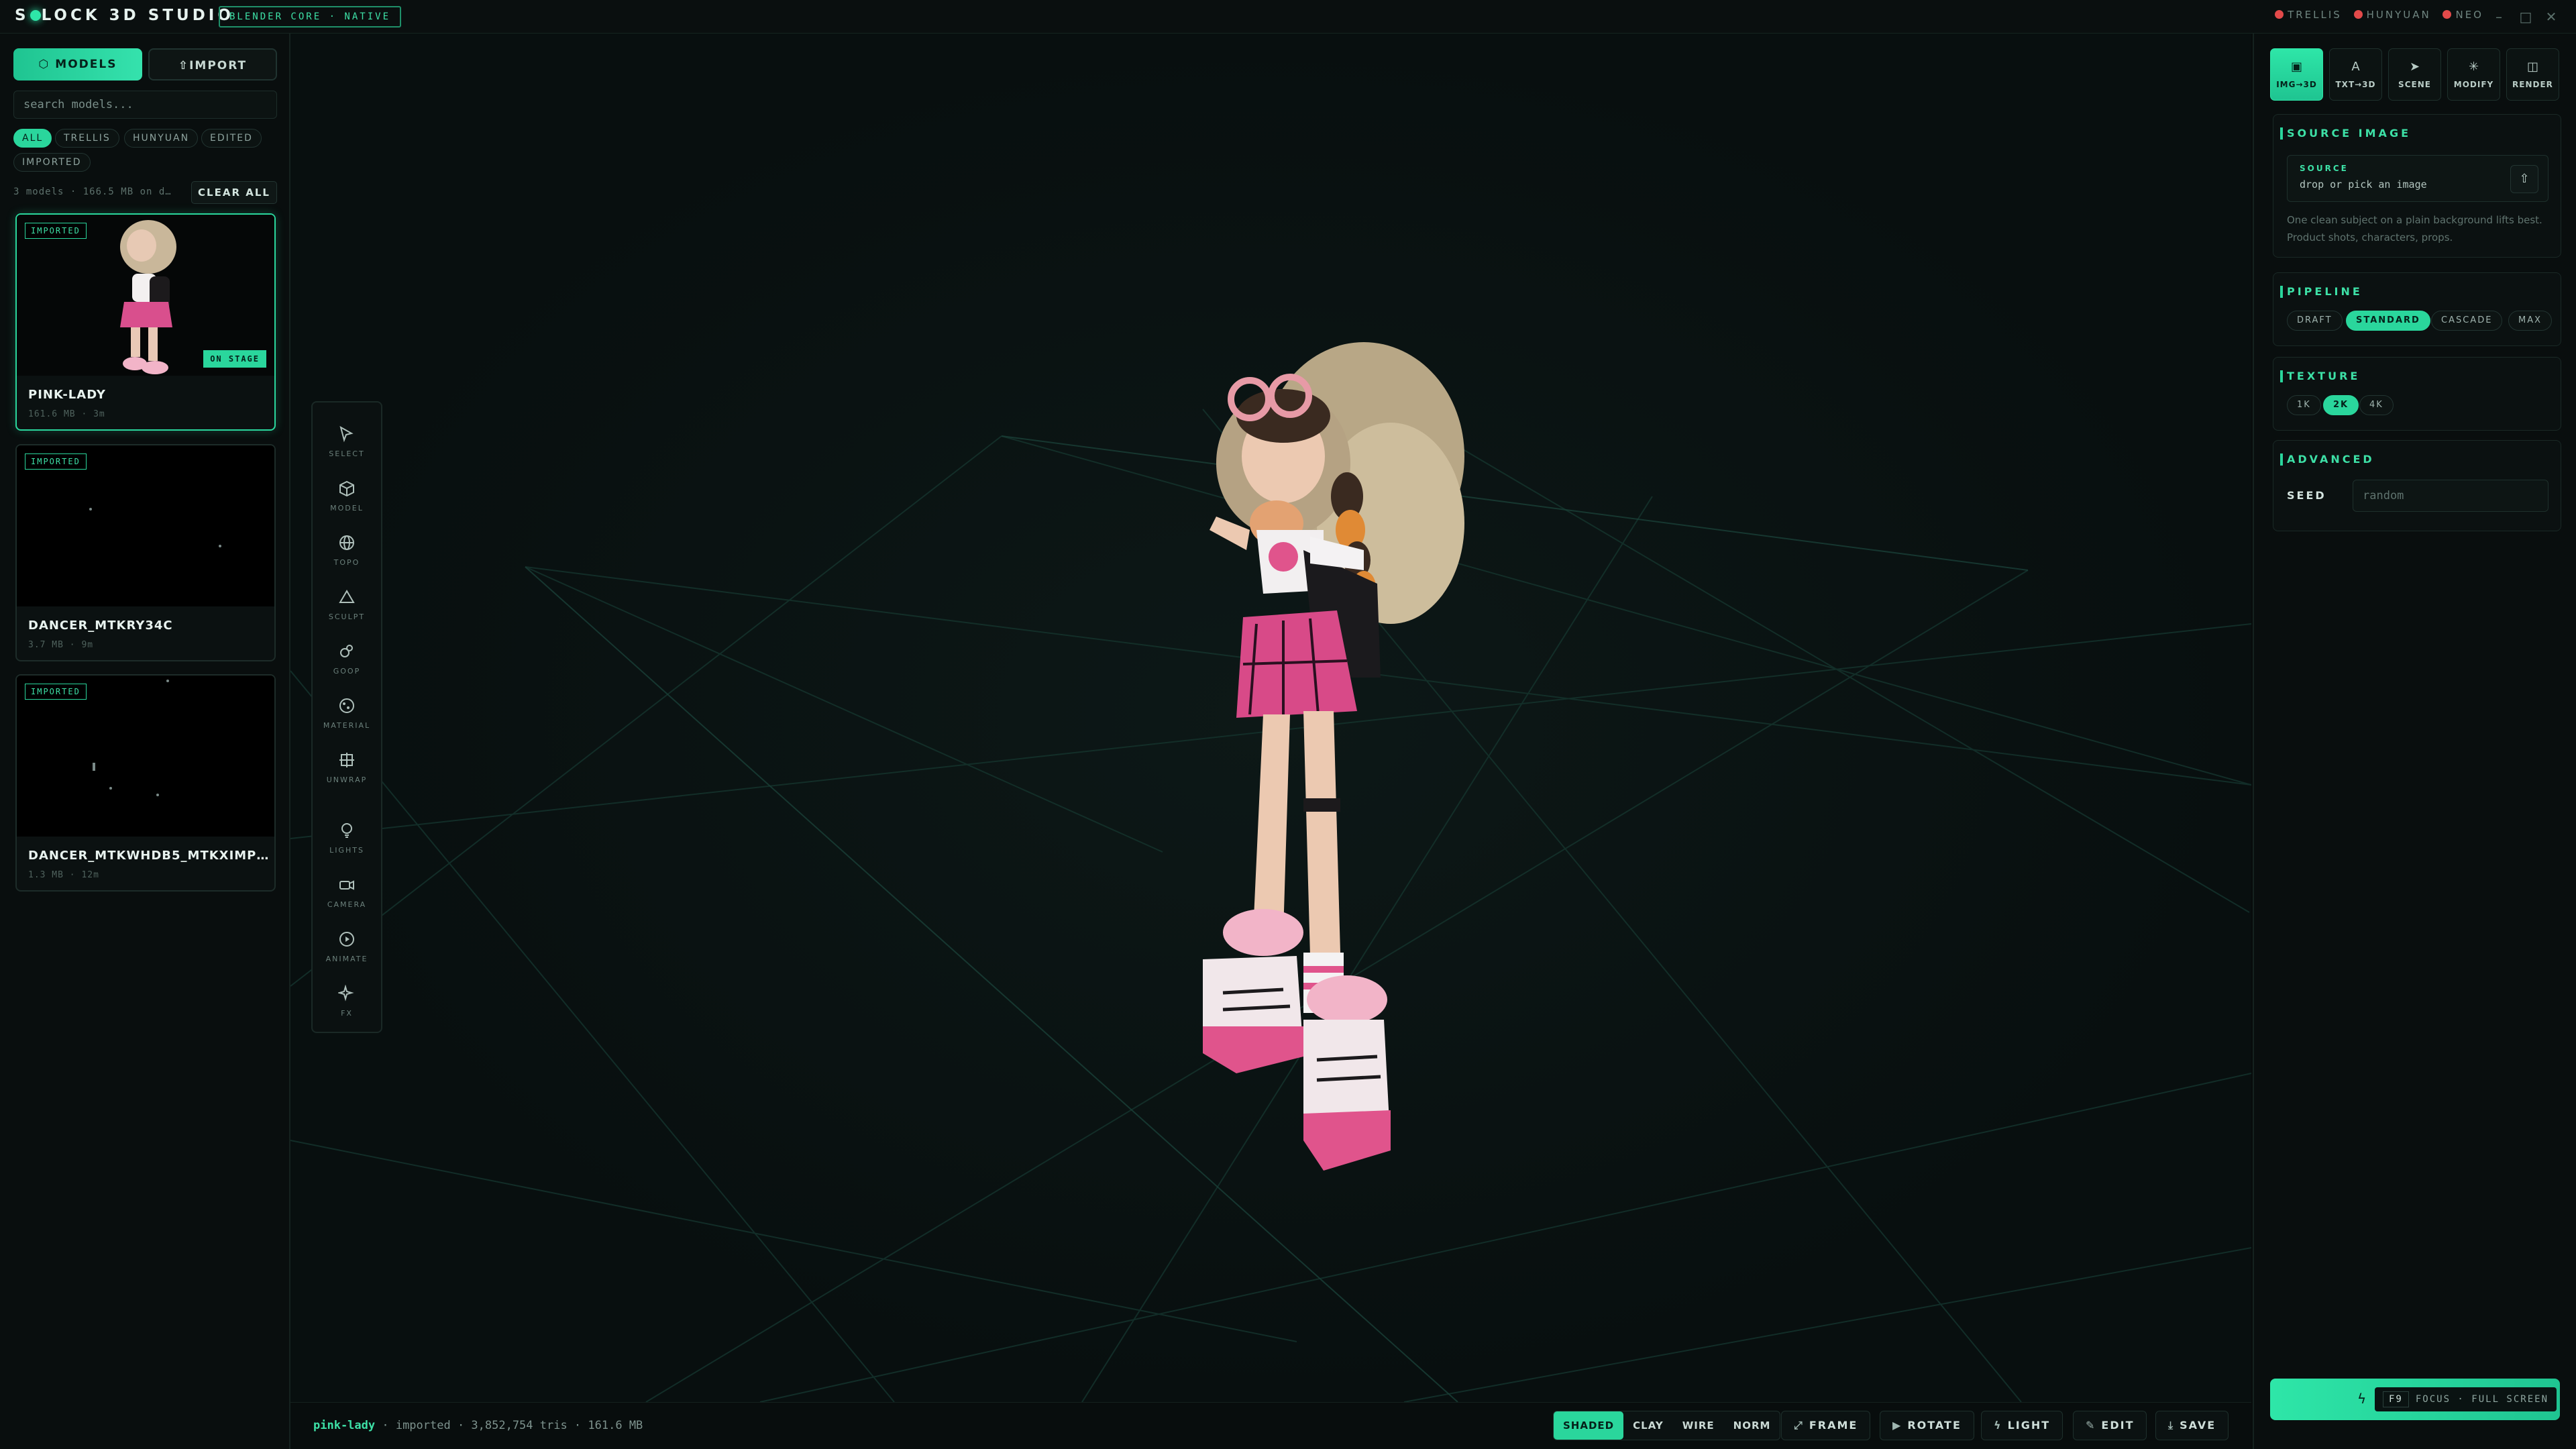  I want to click on character-model, so click(1317, 765).